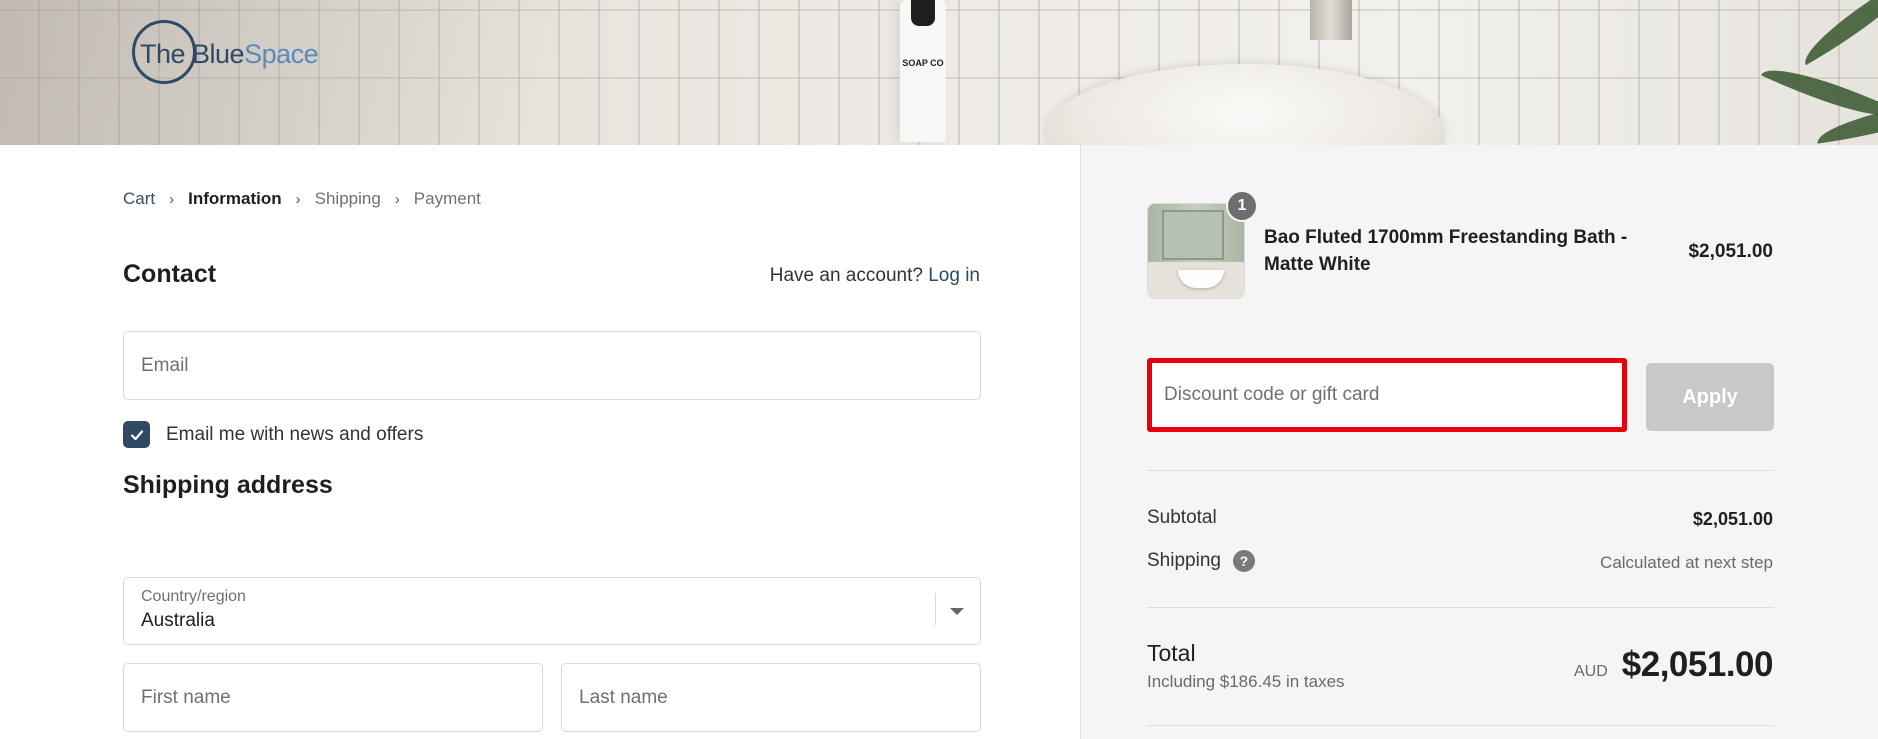 The height and width of the screenshot is (739, 1878). I want to click on discount-field, so click(1387, 395).